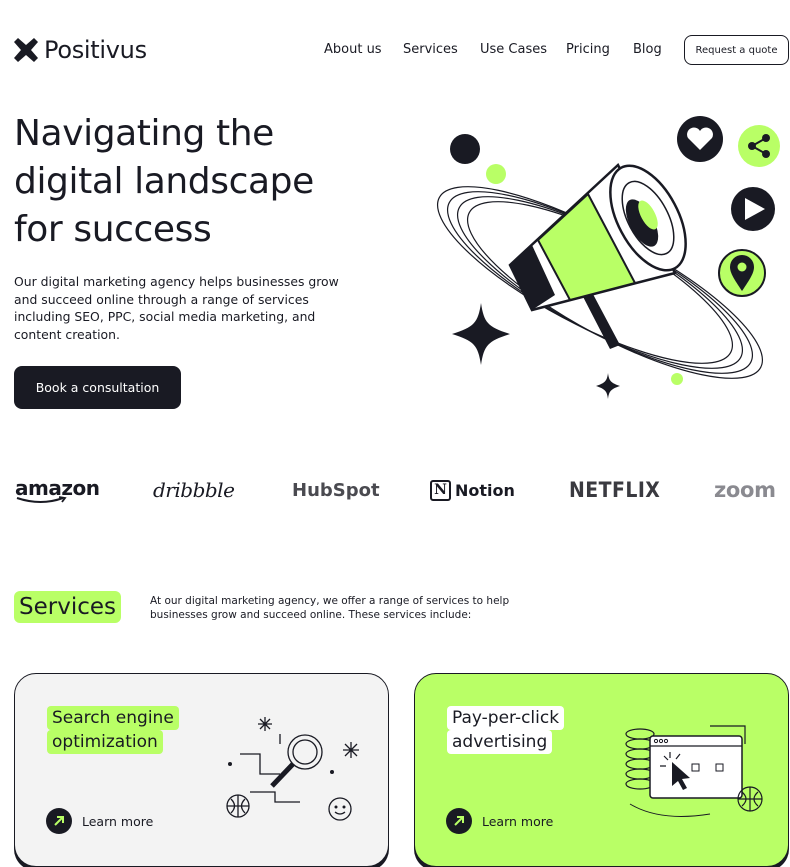 This screenshot has height=867, width=790. I want to click on sparkle-small-icon, so click(608, 386).